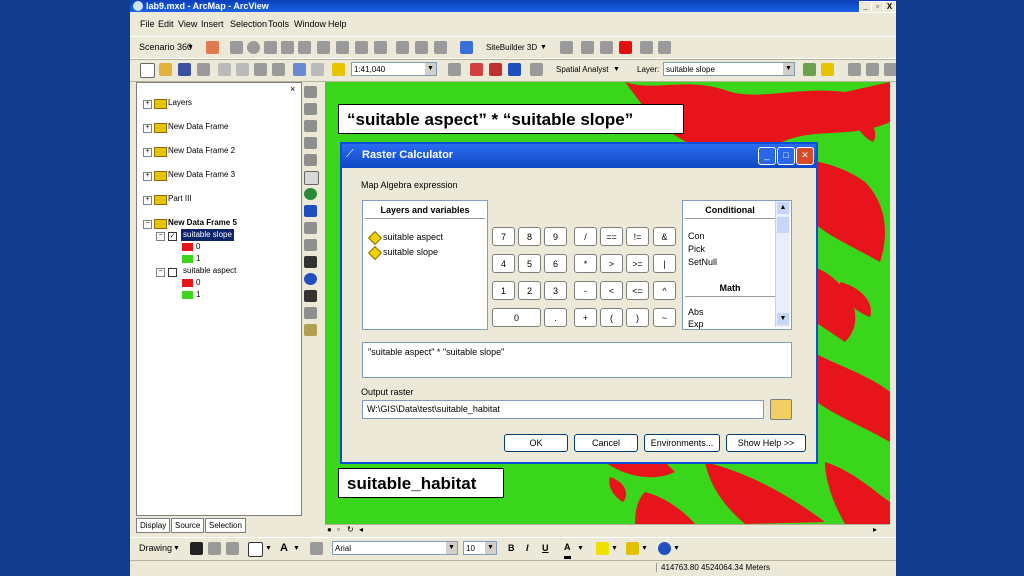 The image size is (1024, 576). I want to click on tree-icon, so click(323, 47).